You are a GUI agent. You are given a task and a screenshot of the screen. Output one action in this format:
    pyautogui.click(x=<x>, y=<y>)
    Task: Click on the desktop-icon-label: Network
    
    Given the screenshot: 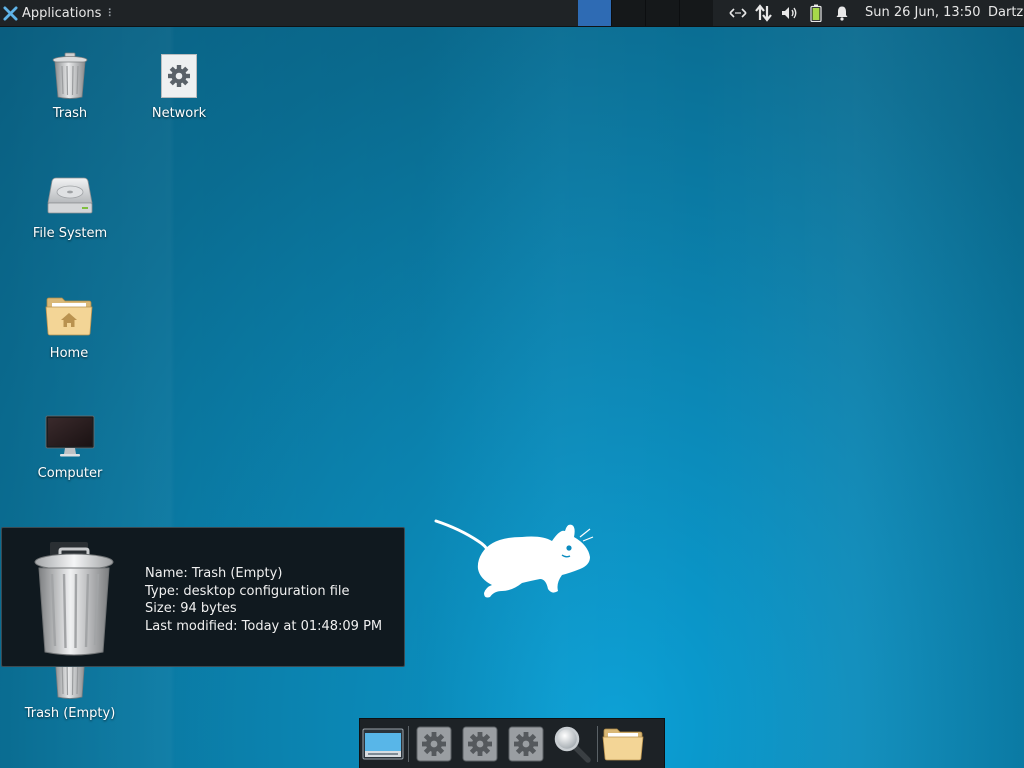 What is the action you would take?
    pyautogui.click(x=179, y=113)
    